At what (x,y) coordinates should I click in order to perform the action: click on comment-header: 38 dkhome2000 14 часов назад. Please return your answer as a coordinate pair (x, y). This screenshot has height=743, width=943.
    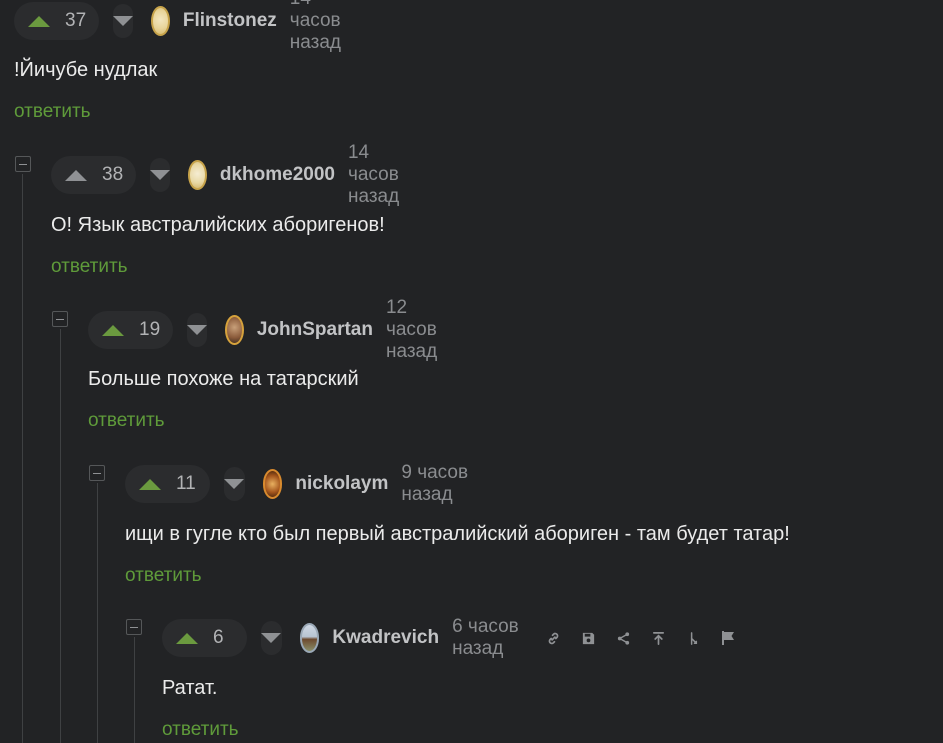
    Looking at the image, I should click on (237, 174).